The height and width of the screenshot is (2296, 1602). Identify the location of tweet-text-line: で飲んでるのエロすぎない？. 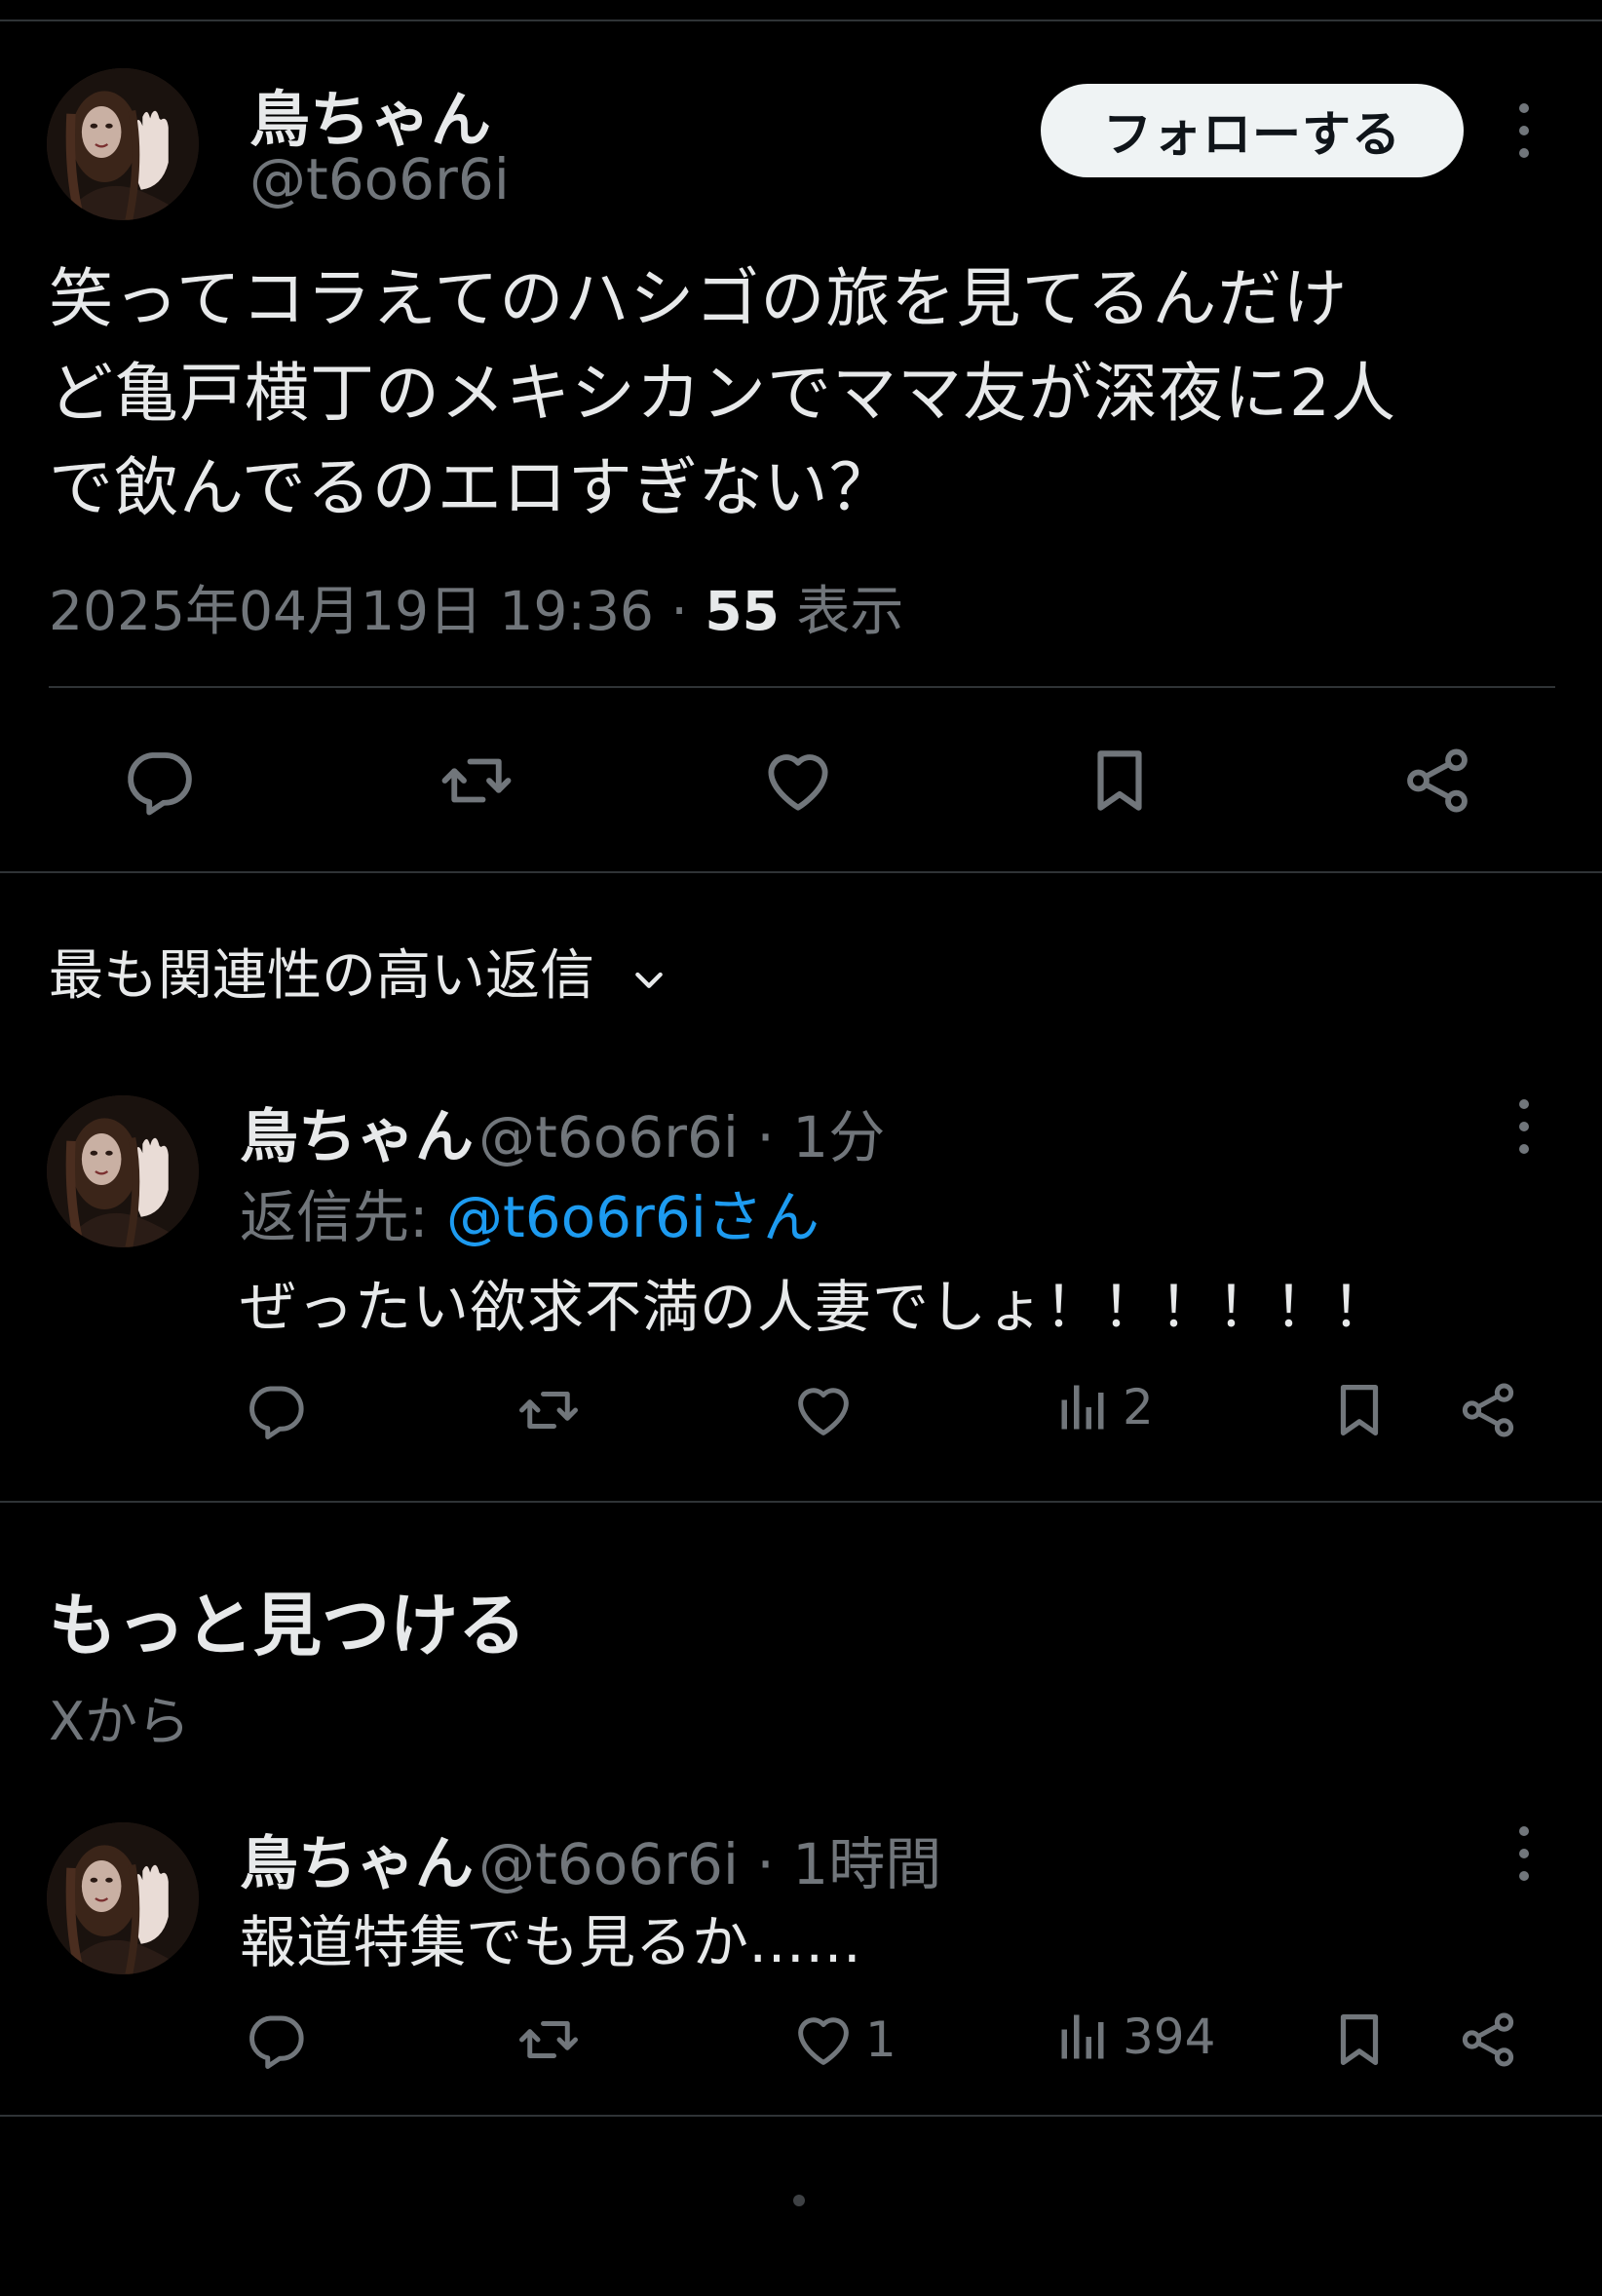
(472, 487).